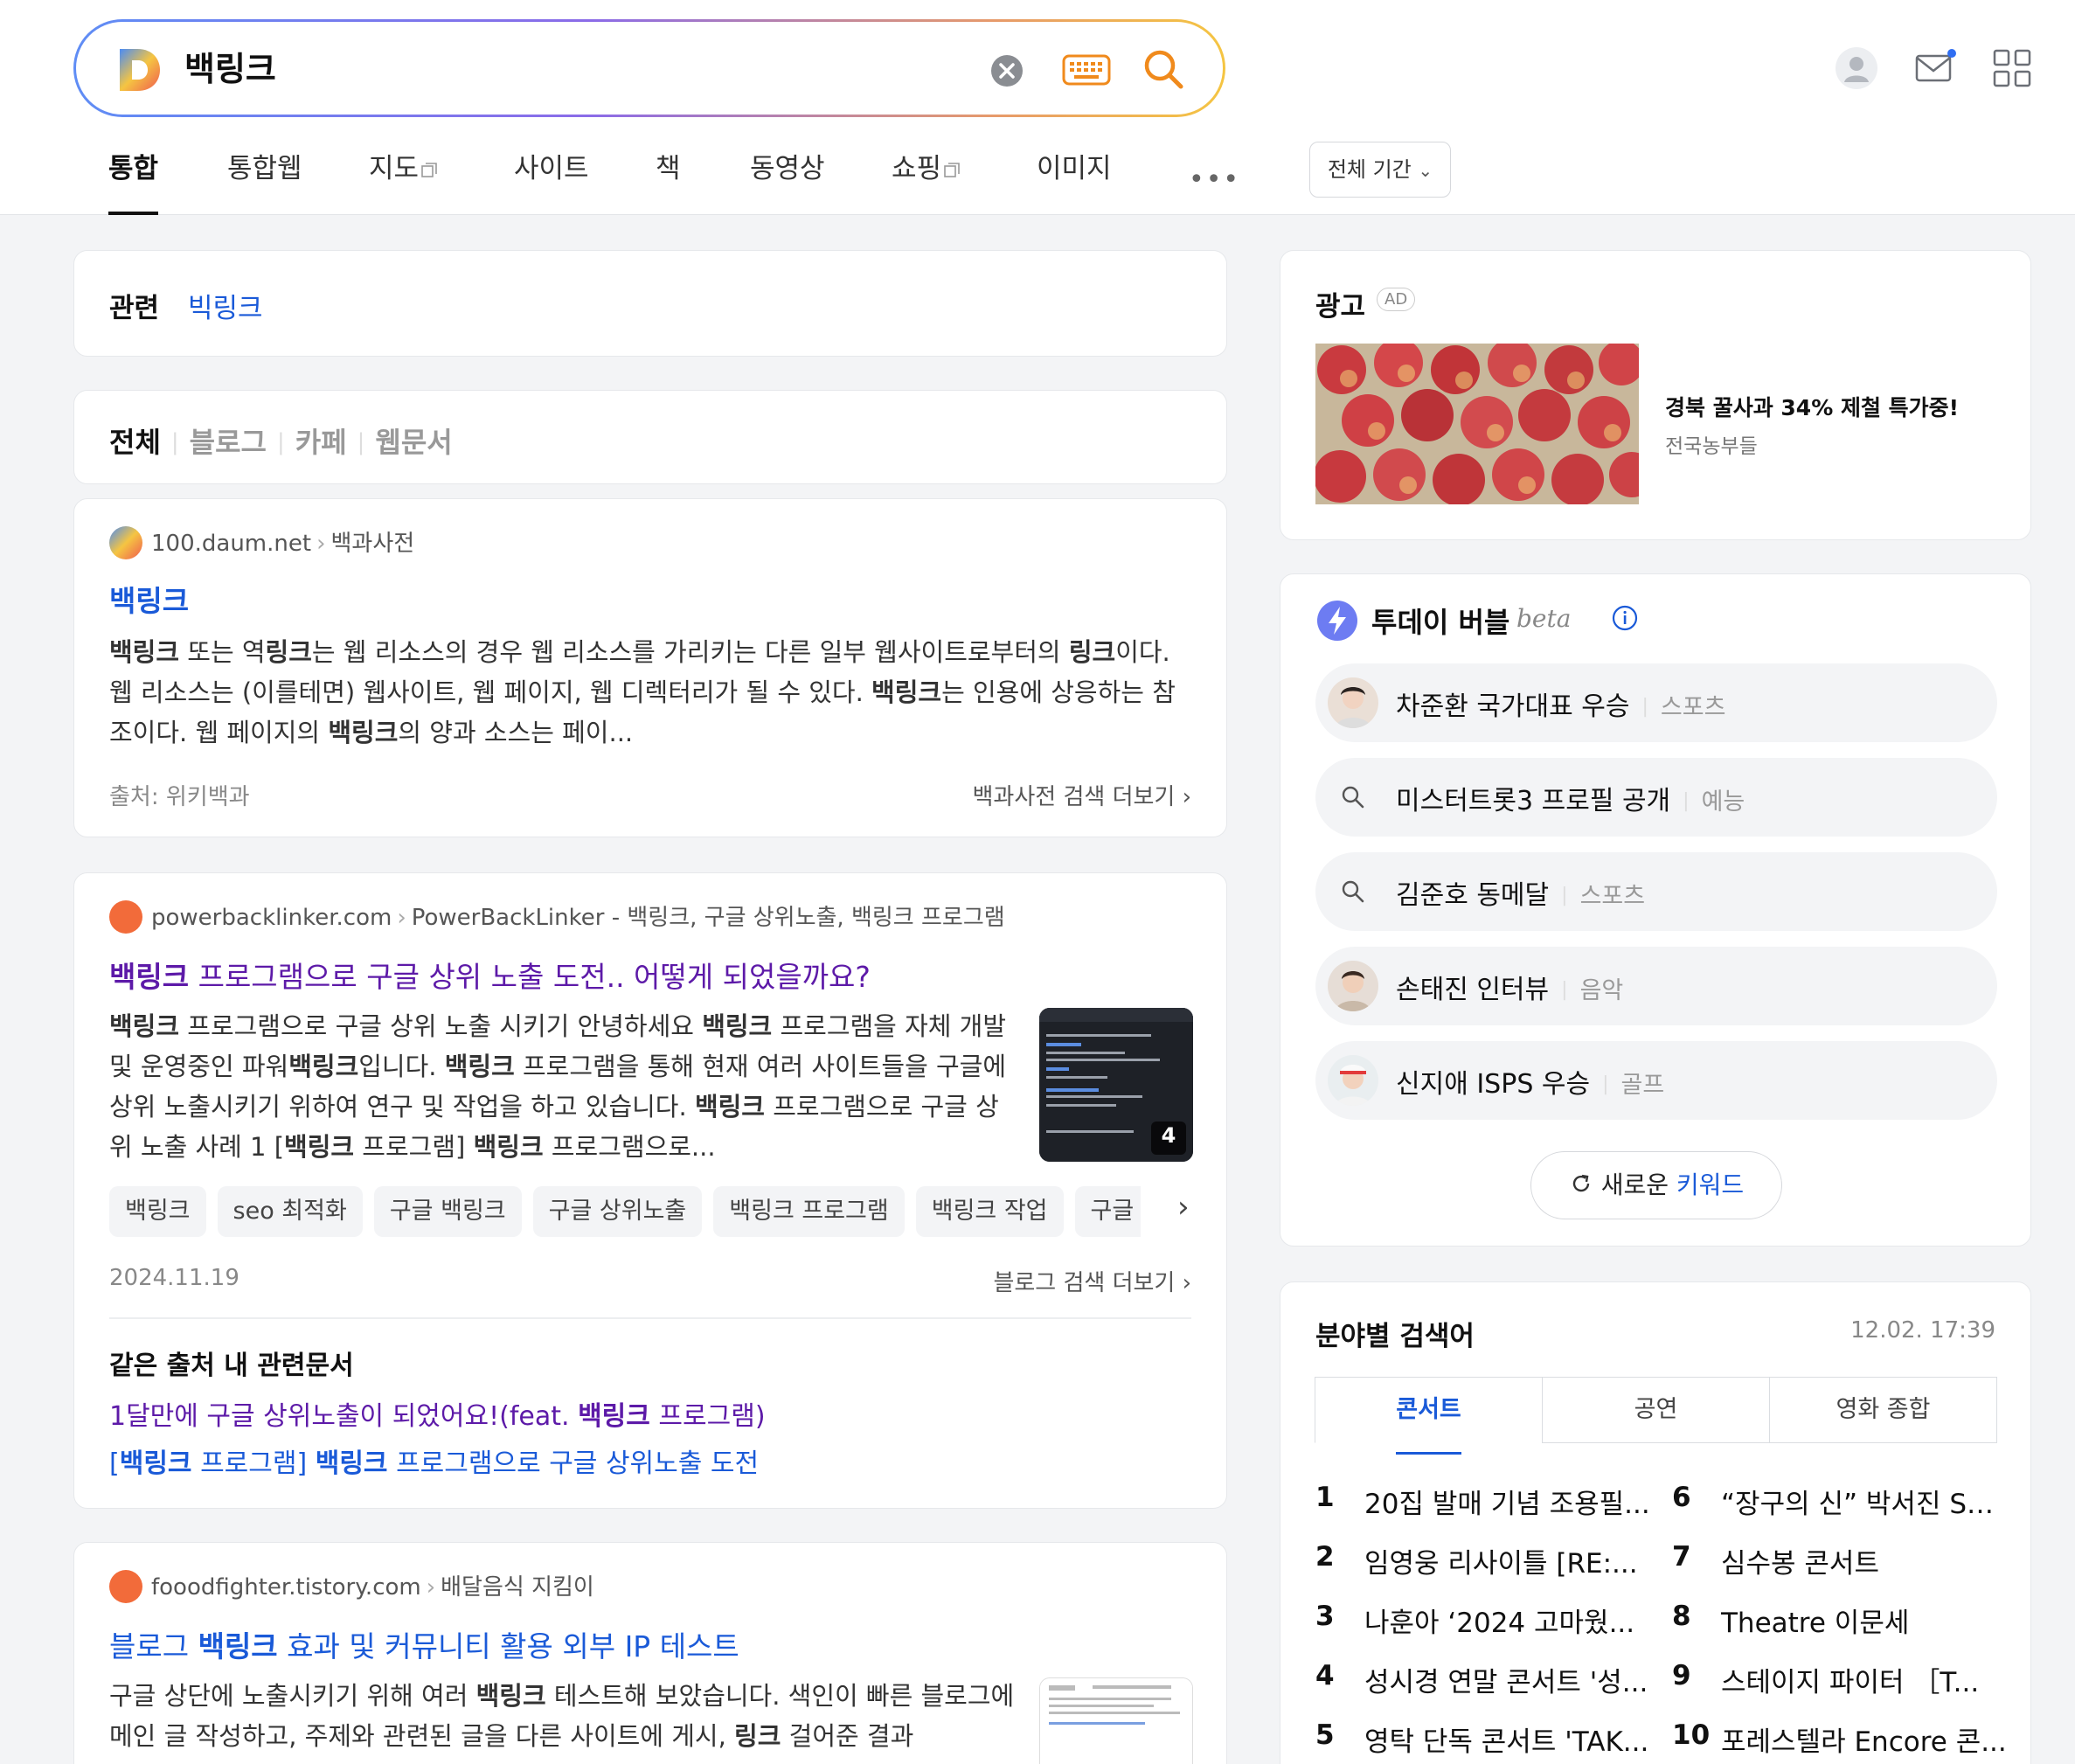 This screenshot has width=2075, height=1764. Describe the element at coordinates (321, 440) in the screenshot. I see `filter-cafe: 카페` at that location.